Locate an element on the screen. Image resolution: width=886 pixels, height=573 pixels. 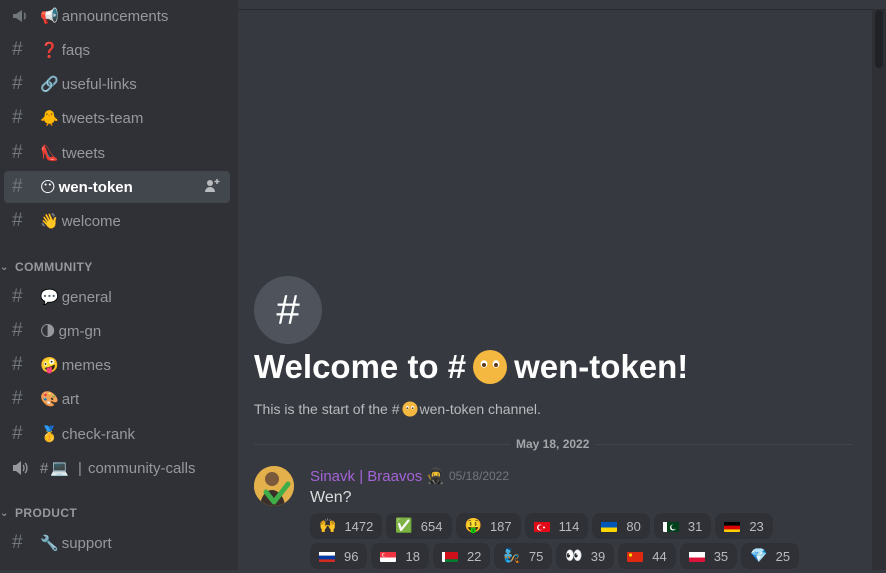
category-product: ⌄ PRODUCT is located at coordinates (38, 513).